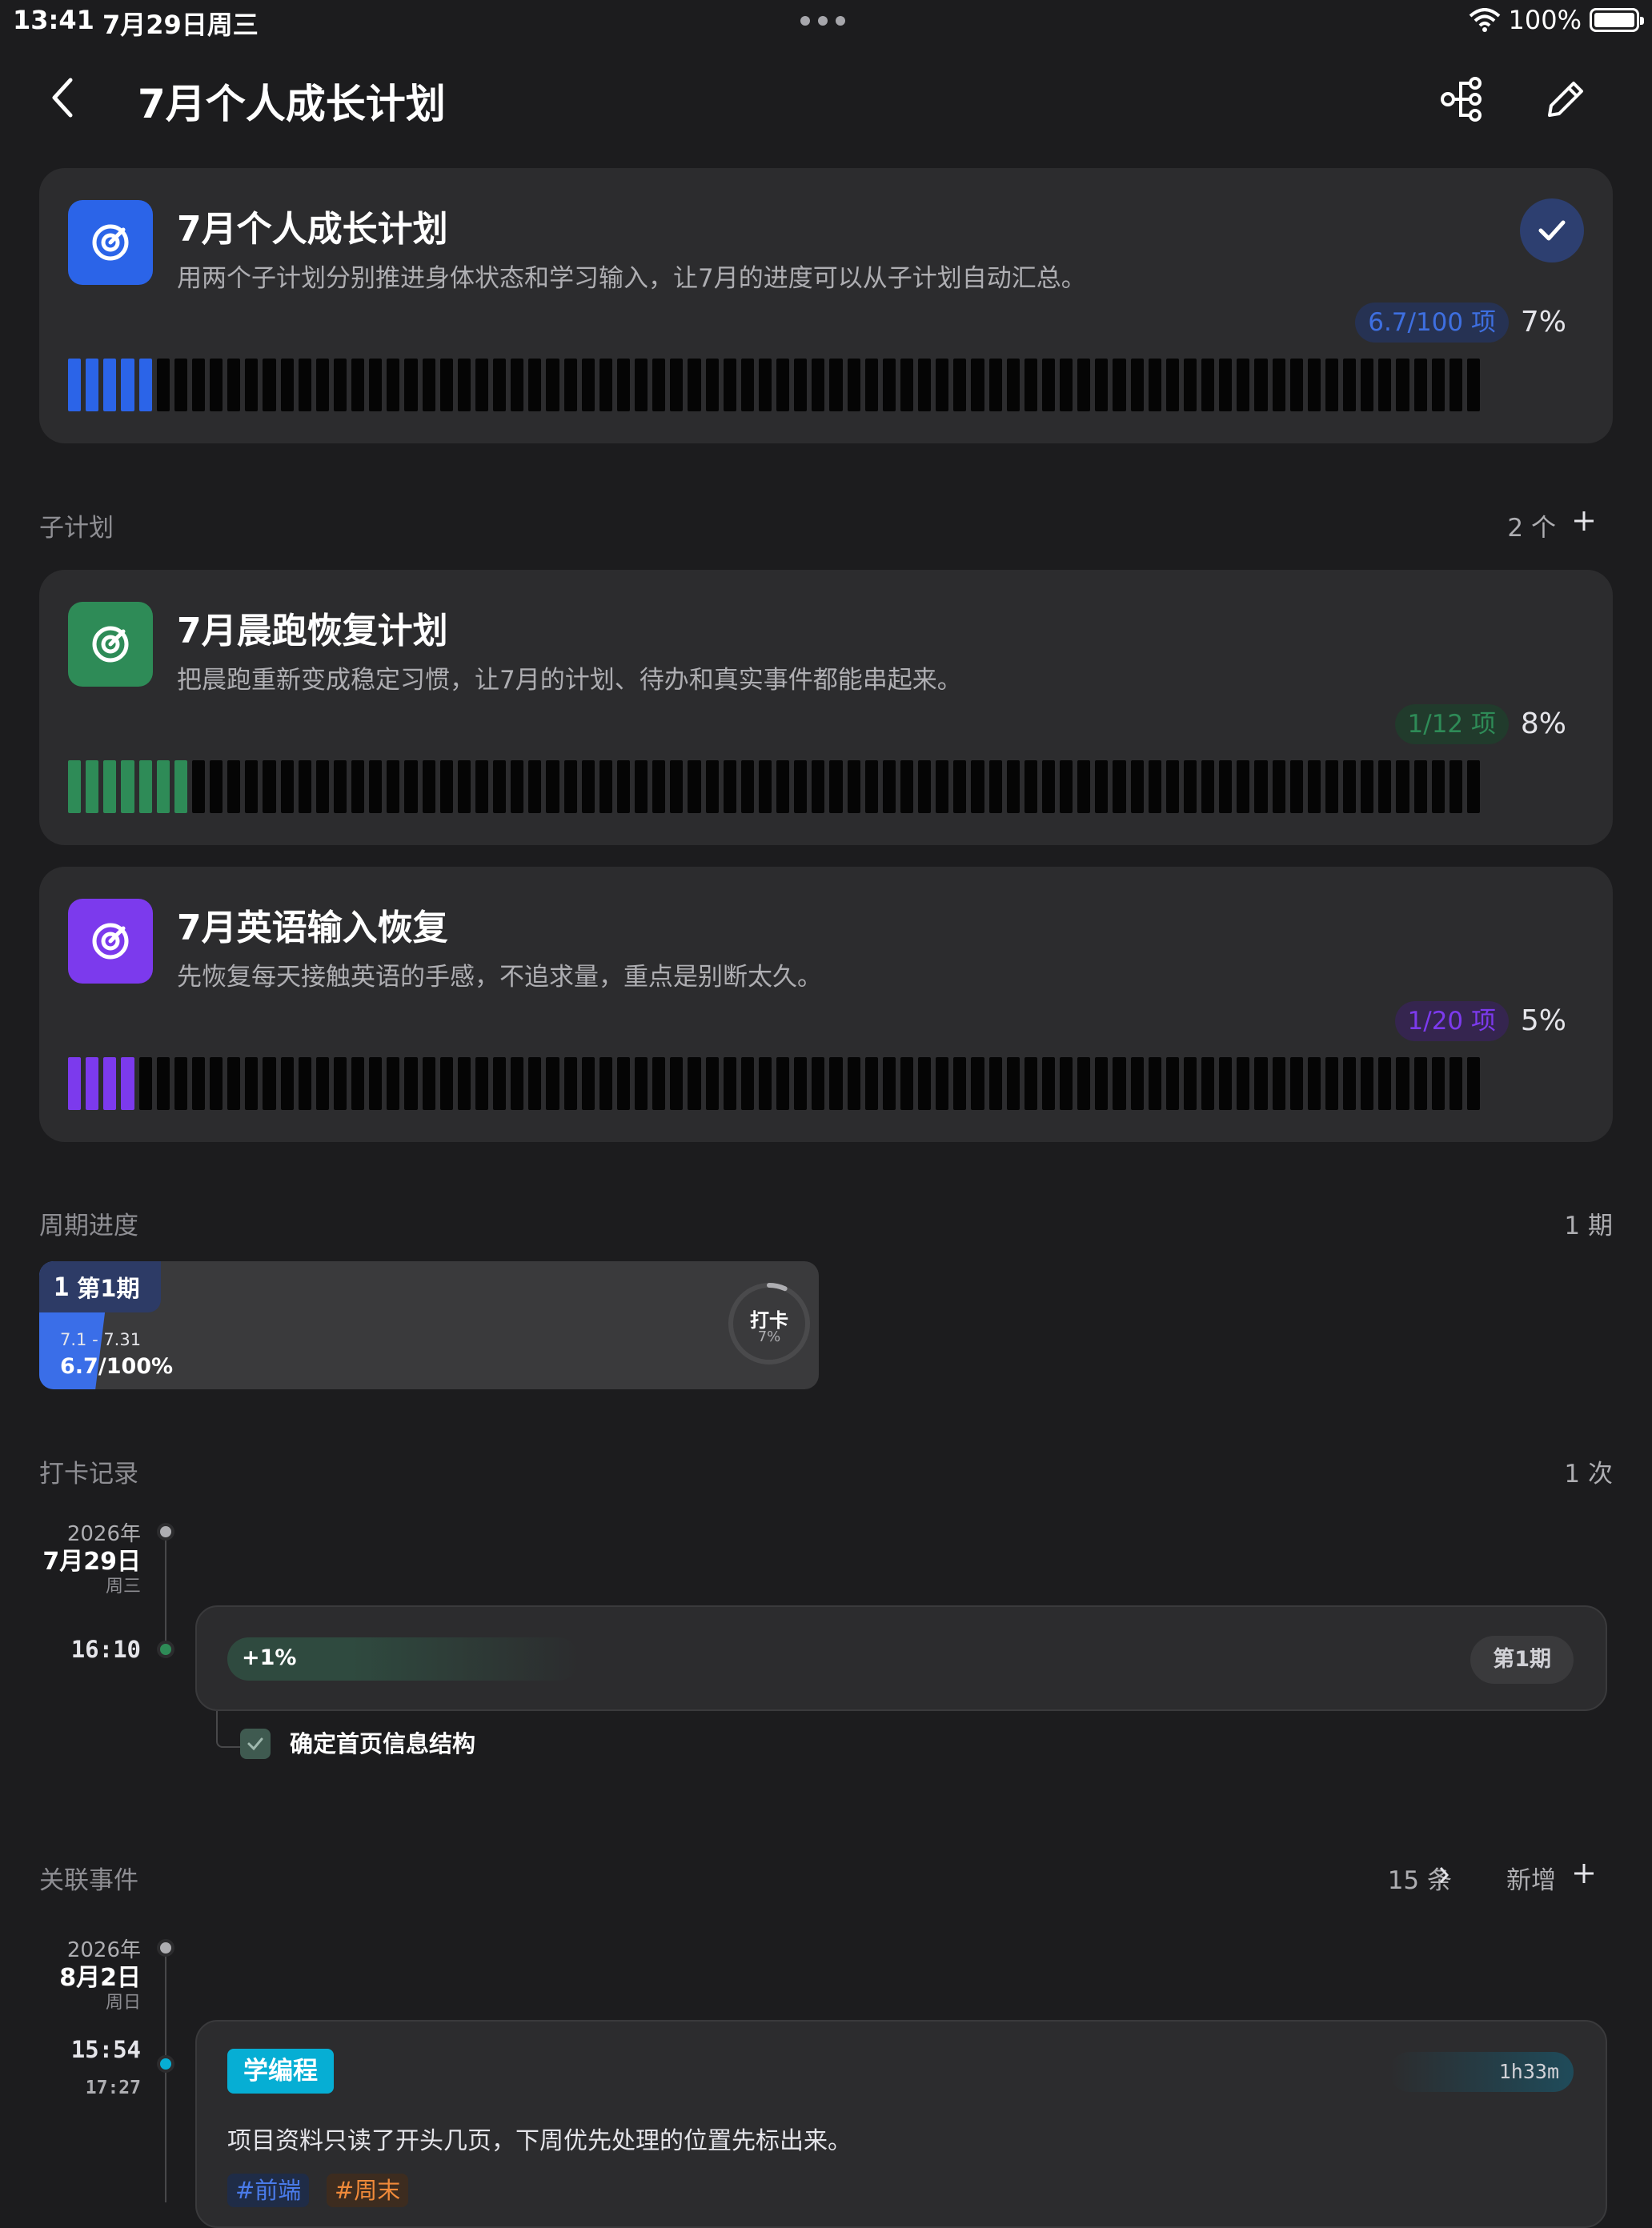 The height and width of the screenshot is (2228, 1652). I want to click on checkin-record-card: +1% 第1期, so click(901, 1658).